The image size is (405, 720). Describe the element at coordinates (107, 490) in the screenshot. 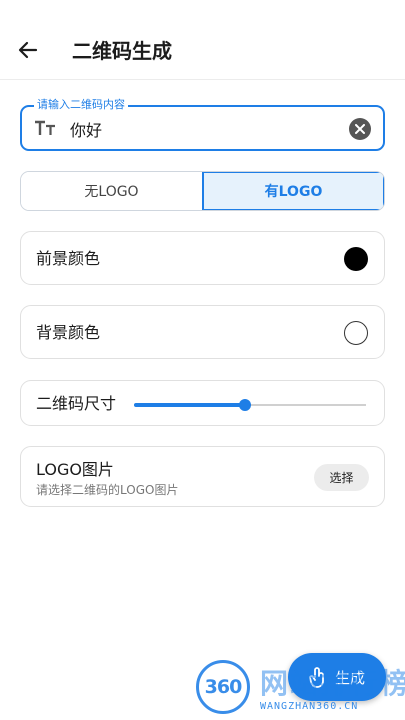

I see `logo-image-subtitle: 请选择二维码的LOGO图片` at that location.